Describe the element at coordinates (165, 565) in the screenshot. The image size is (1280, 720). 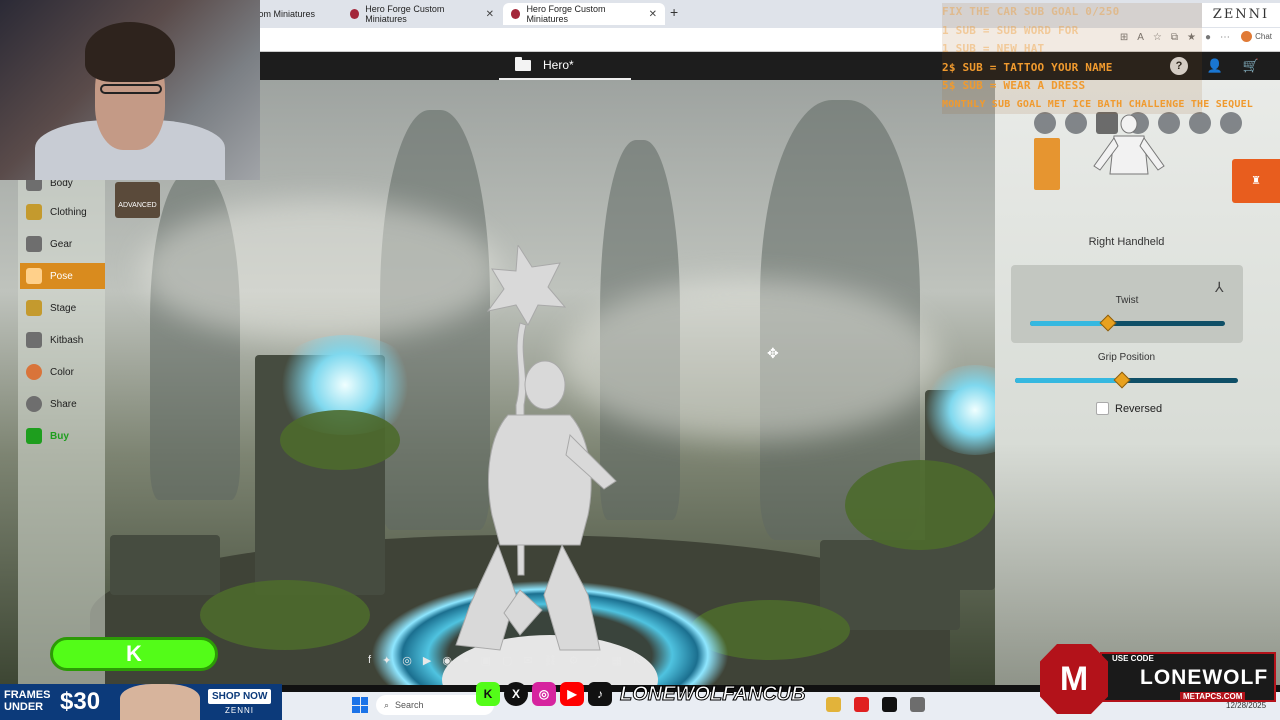
I see `ruin-block` at that location.